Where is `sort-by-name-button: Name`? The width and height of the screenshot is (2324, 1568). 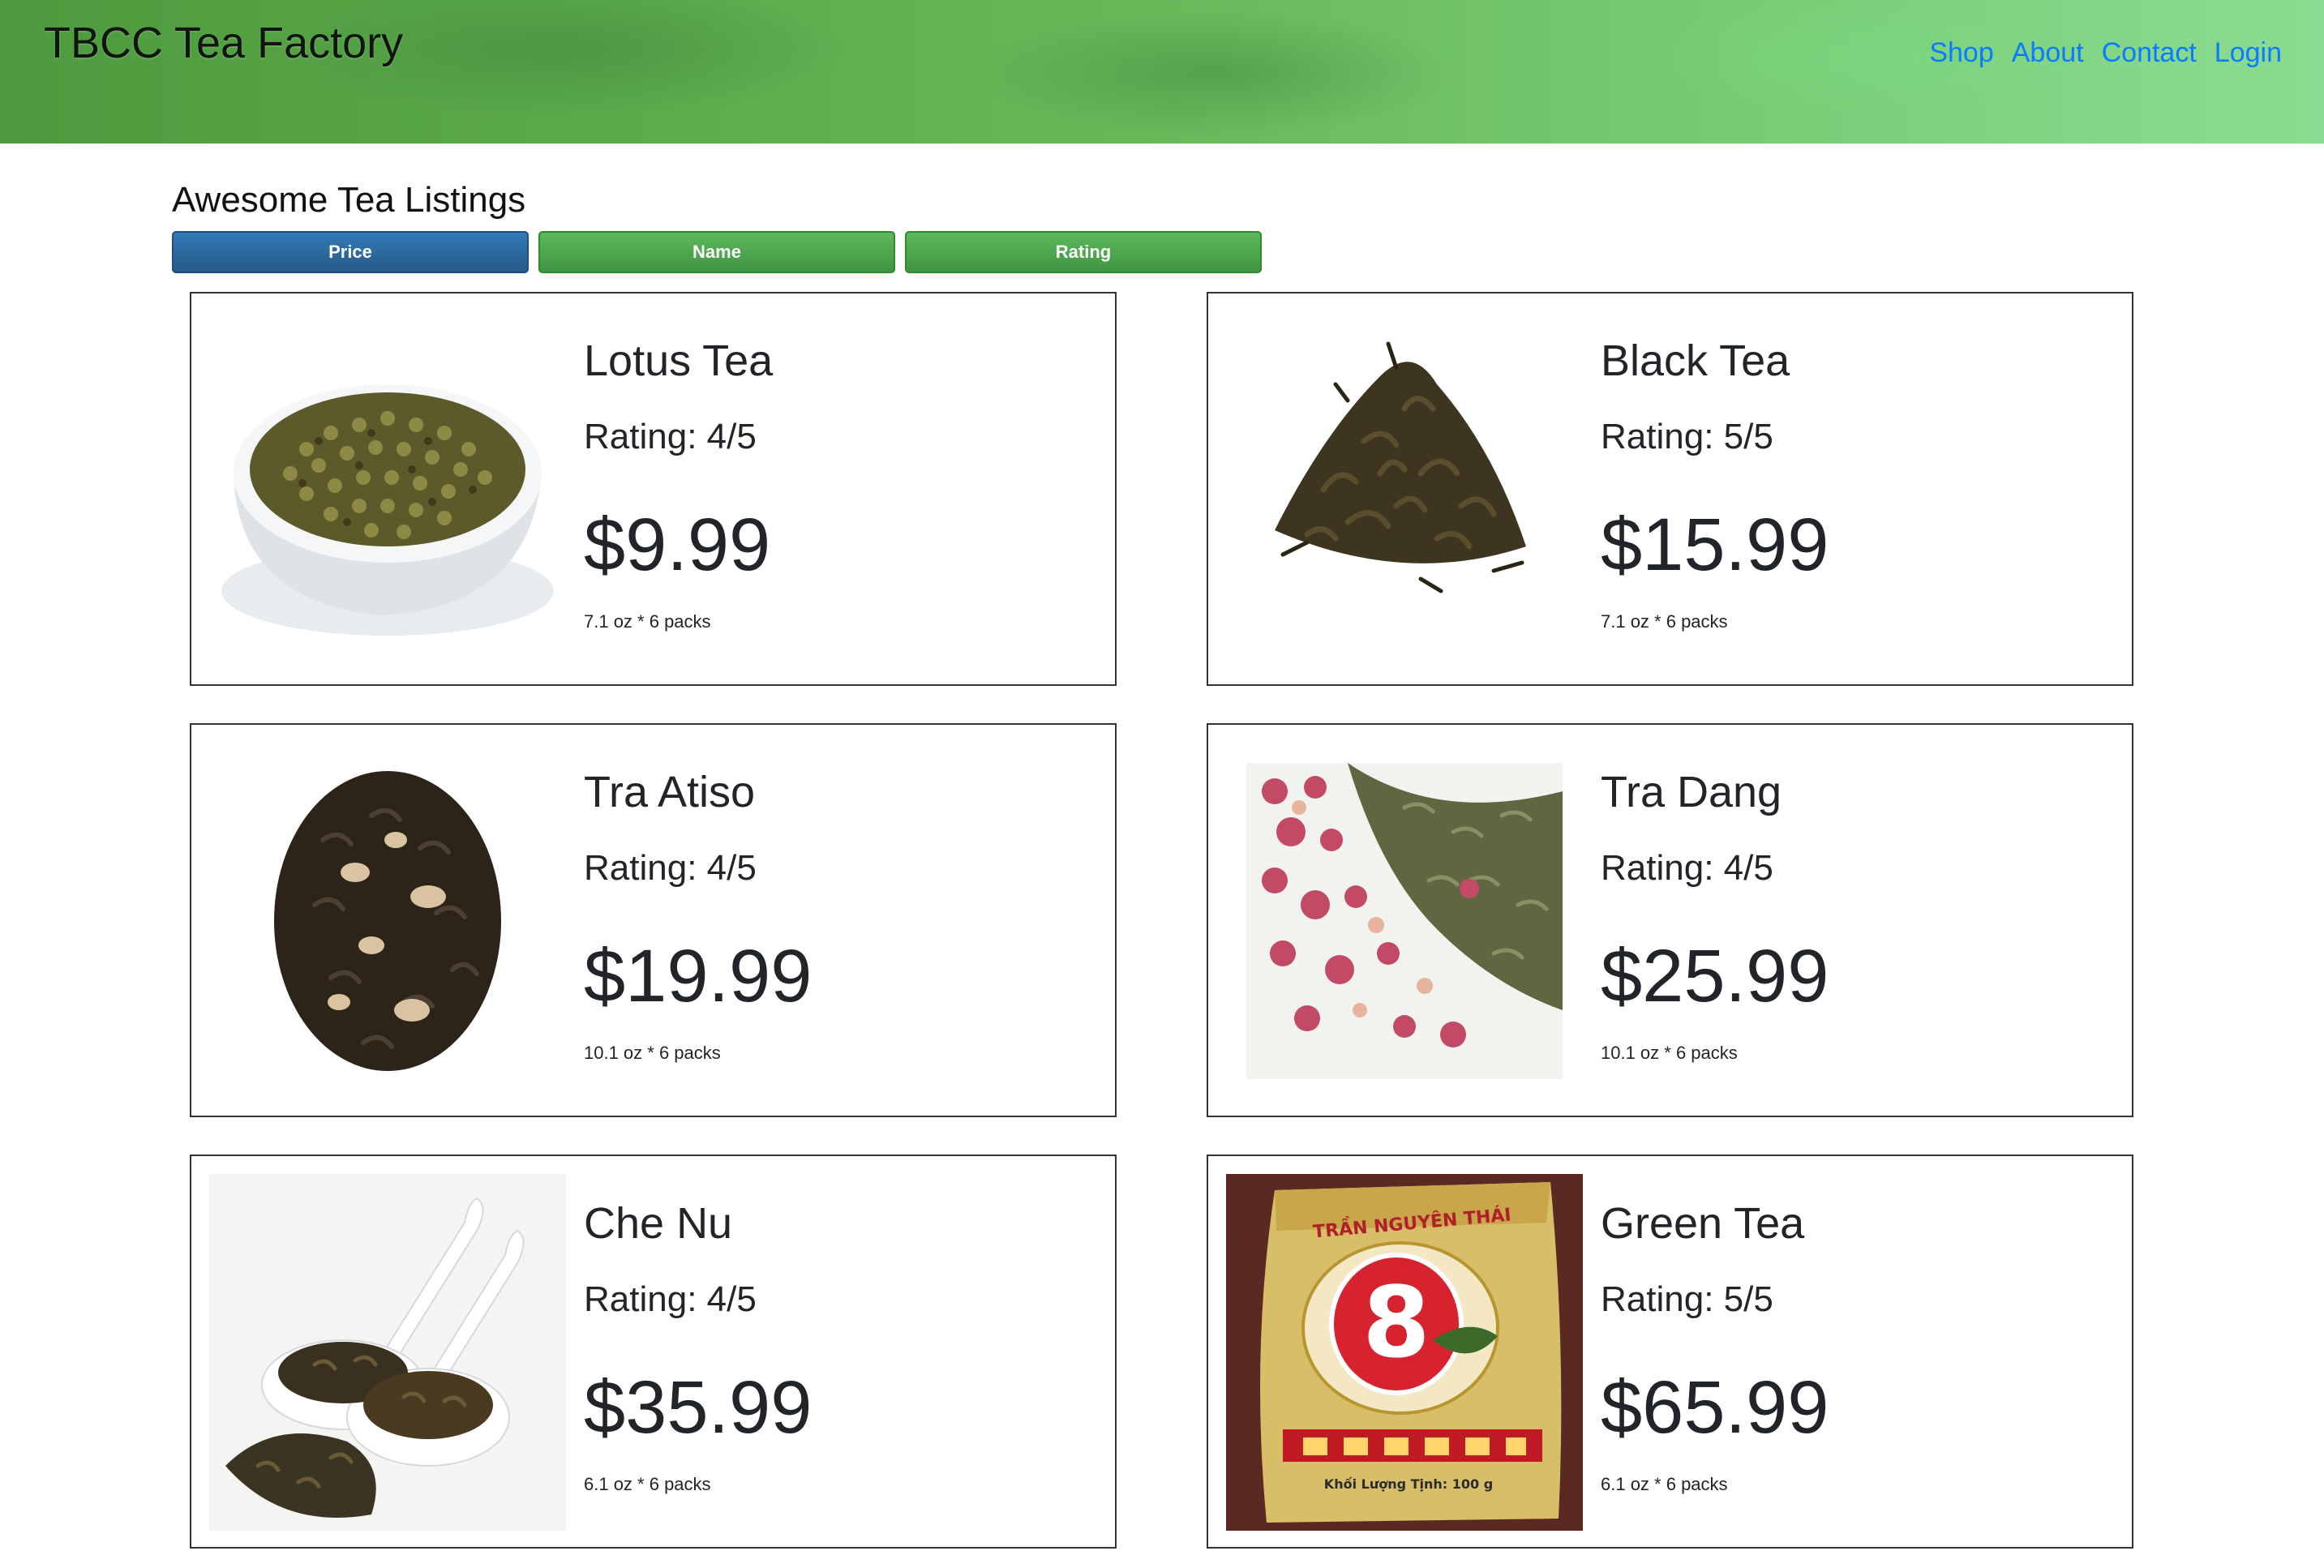 sort-by-name-button: Name is located at coordinates (716, 252).